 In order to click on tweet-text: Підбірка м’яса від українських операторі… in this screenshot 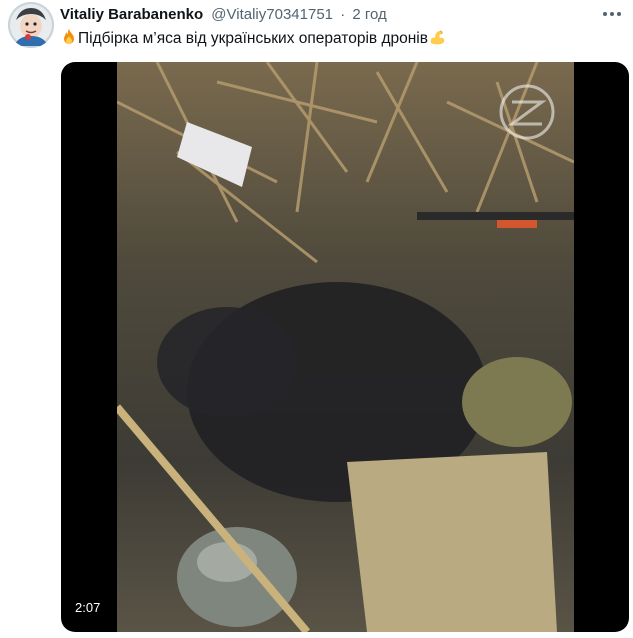, I will do `click(336, 39)`.